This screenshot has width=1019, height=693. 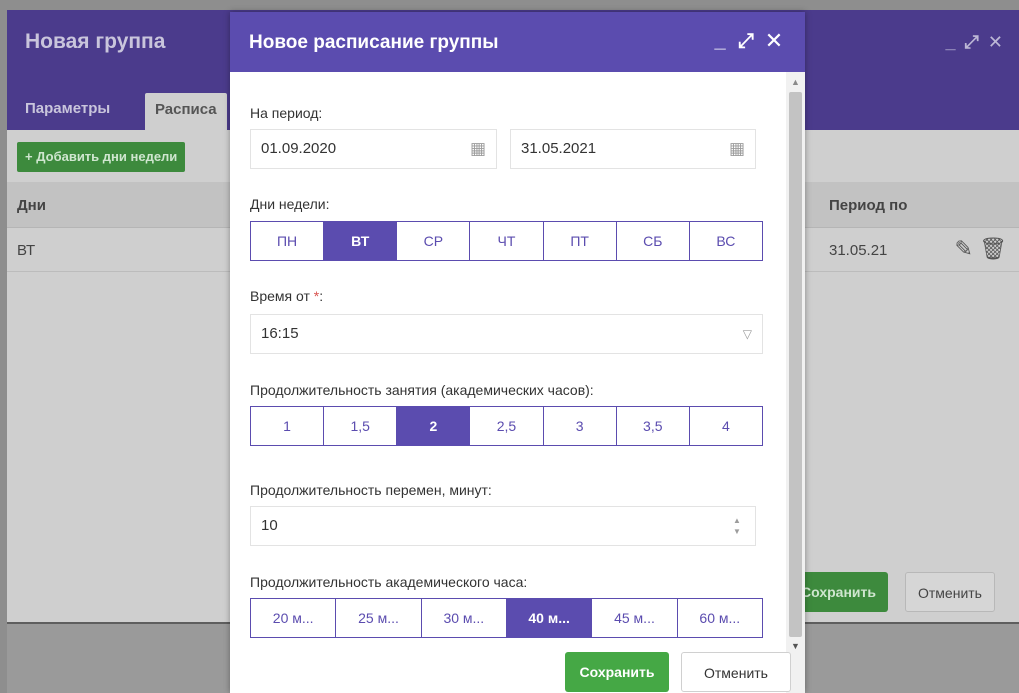 What do you see at coordinates (280, 296) in the screenshot?
I see `time-from-label-text: Время от` at bounding box center [280, 296].